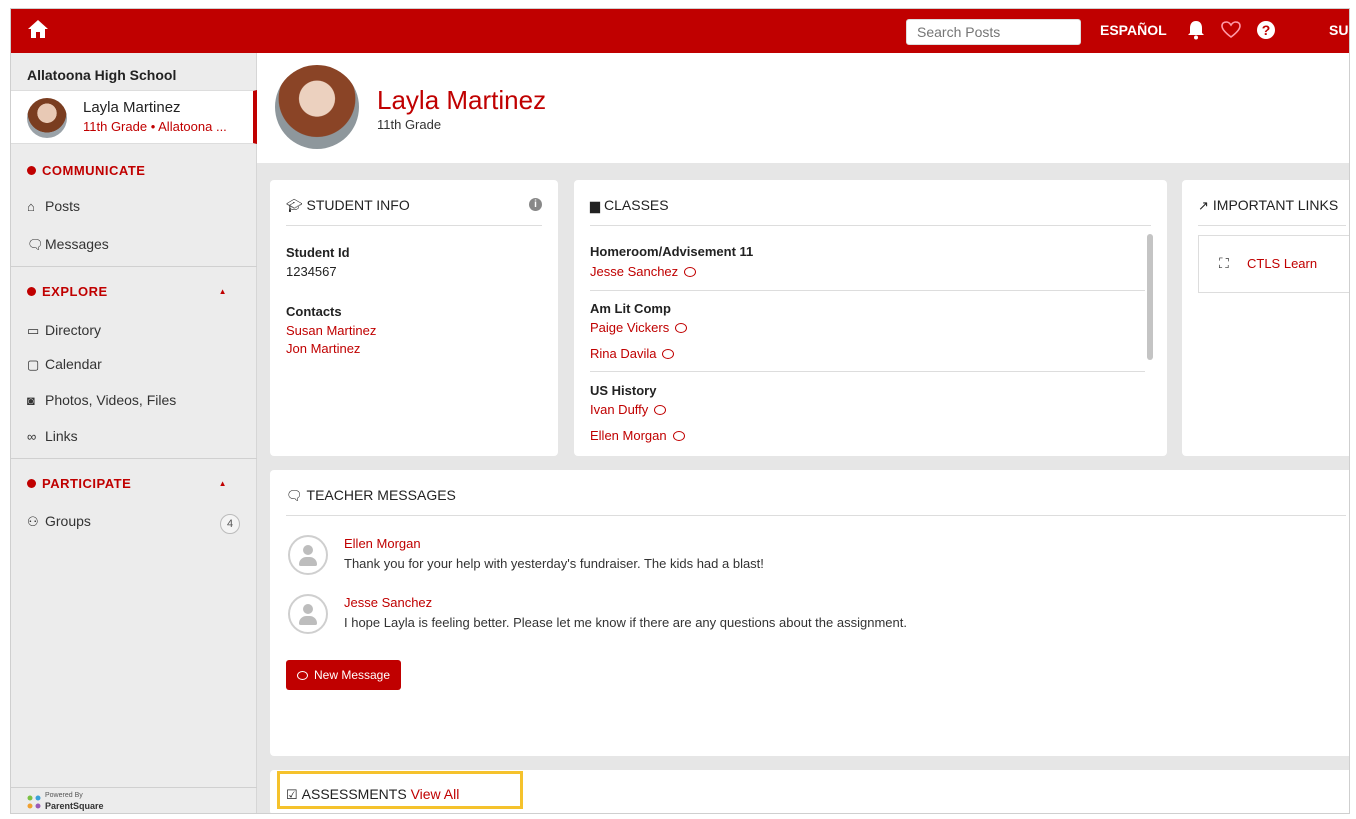  What do you see at coordinates (35, 244) in the screenshot?
I see `chat-icon: 🗨` at bounding box center [35, 244].